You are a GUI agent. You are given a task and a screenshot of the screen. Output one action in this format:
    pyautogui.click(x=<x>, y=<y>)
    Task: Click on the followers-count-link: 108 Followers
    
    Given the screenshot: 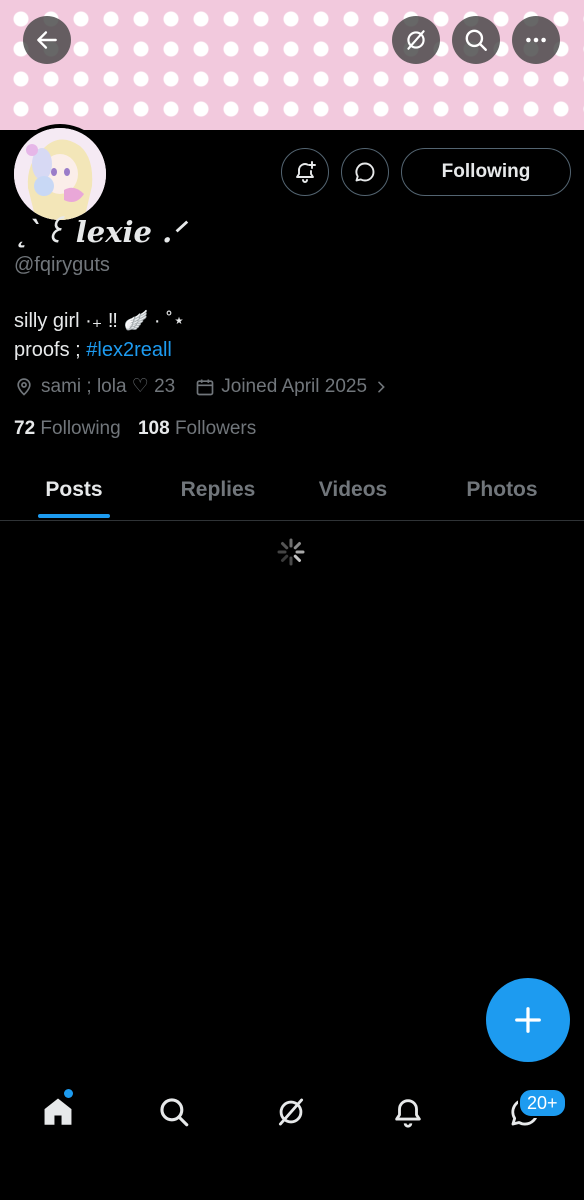 What is the action you would take?
    pyautogui.click(x=197, y=428)
    